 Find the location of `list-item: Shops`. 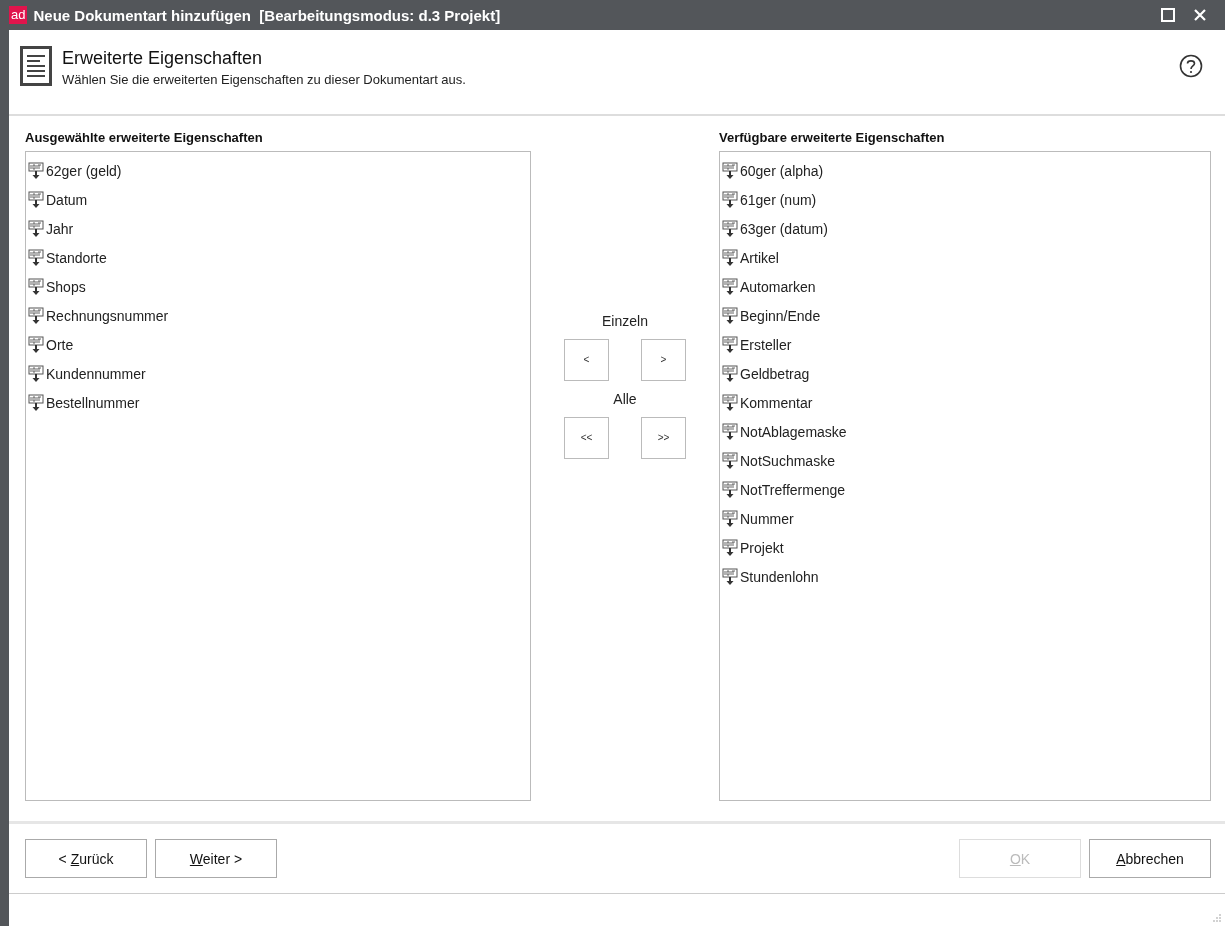

list-item: Shops is located at coordinates (66, 286).